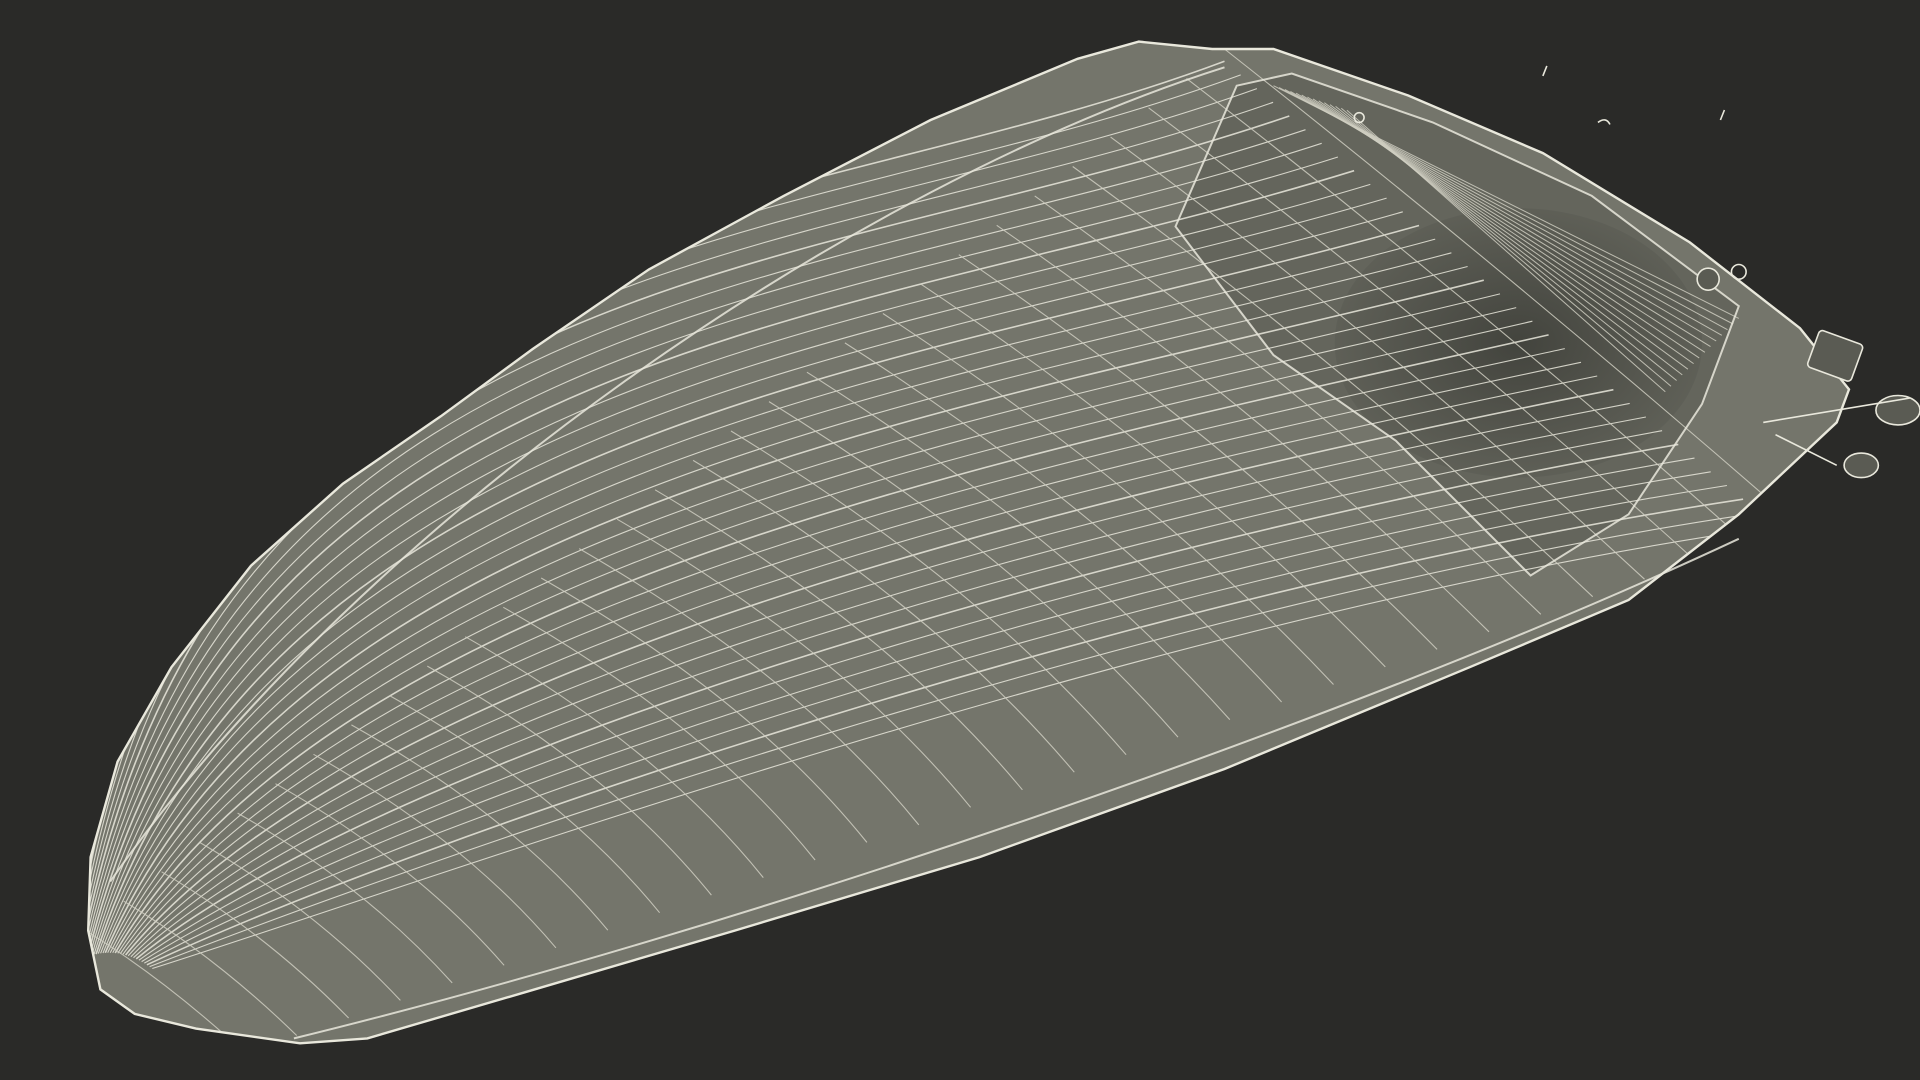  Describe the element at coordinates (1634, 93) in the screenshot. I see `antenna-posts` at that location.